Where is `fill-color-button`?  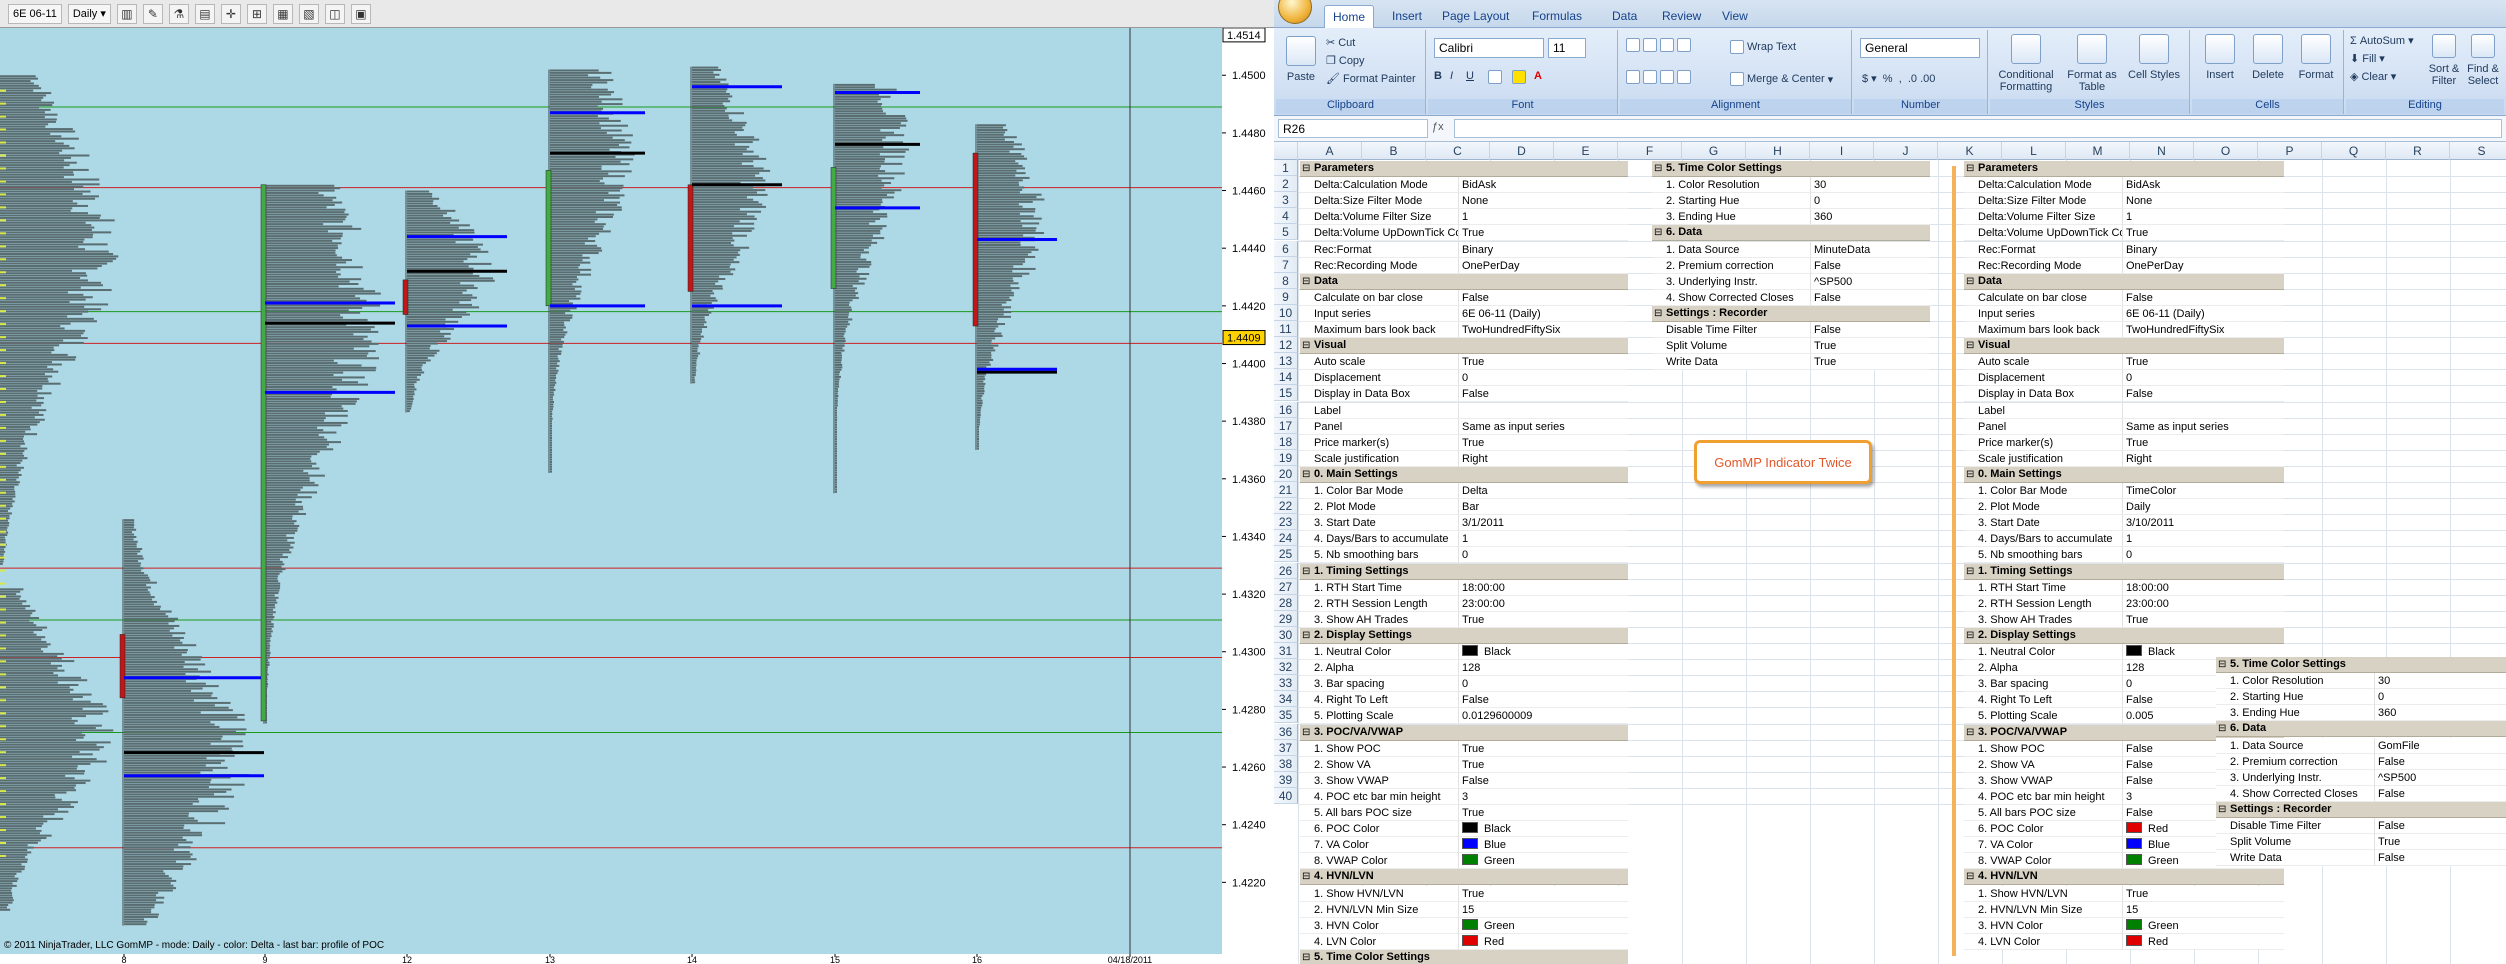
fill-color-button is located at coordinates (1519, 77).